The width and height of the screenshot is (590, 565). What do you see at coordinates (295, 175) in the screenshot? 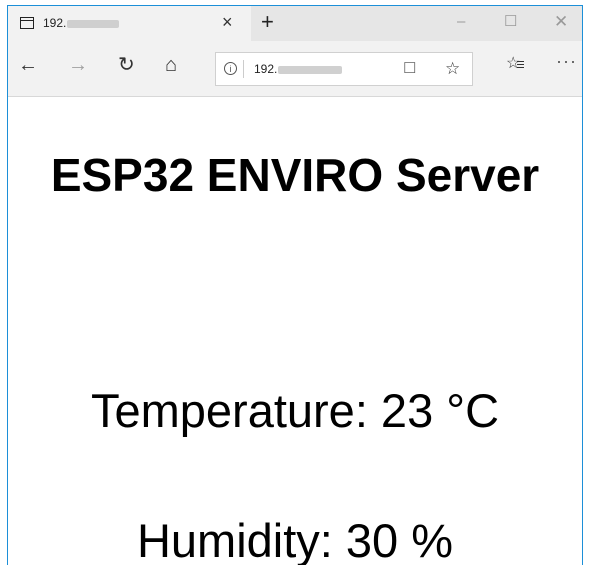
I see `page-title: ESP32 ENVIRO Server` at bounding box center [295, 175].